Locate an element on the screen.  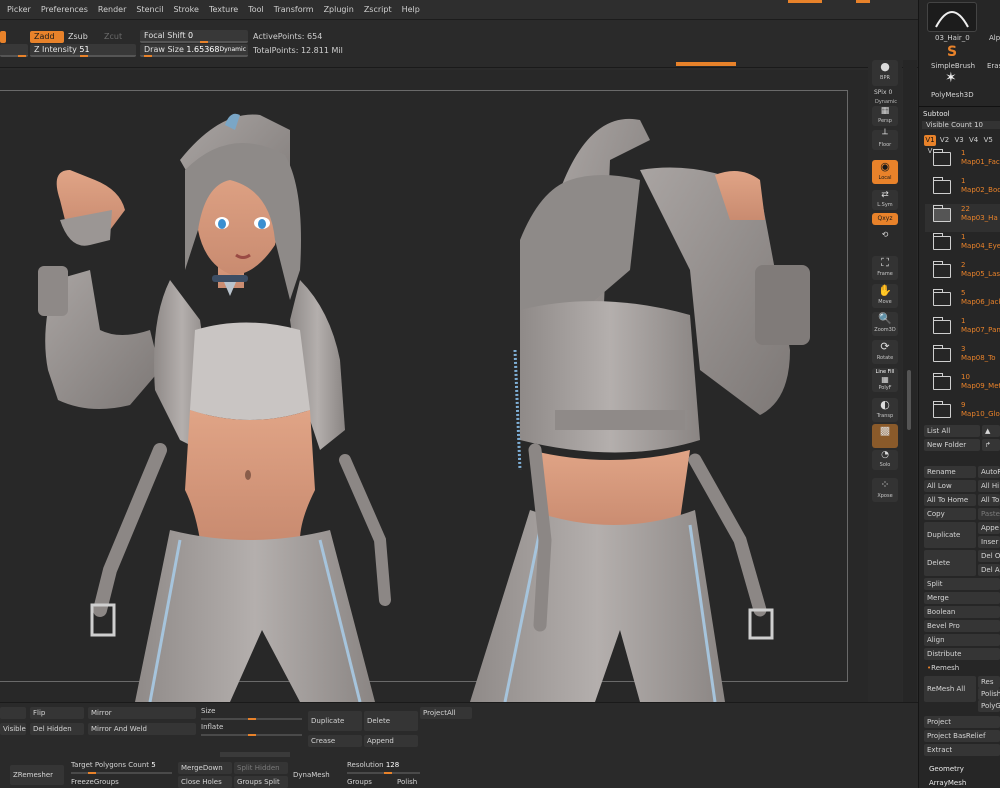
all-to-target-button: All To is located at coordinates (989, 500).